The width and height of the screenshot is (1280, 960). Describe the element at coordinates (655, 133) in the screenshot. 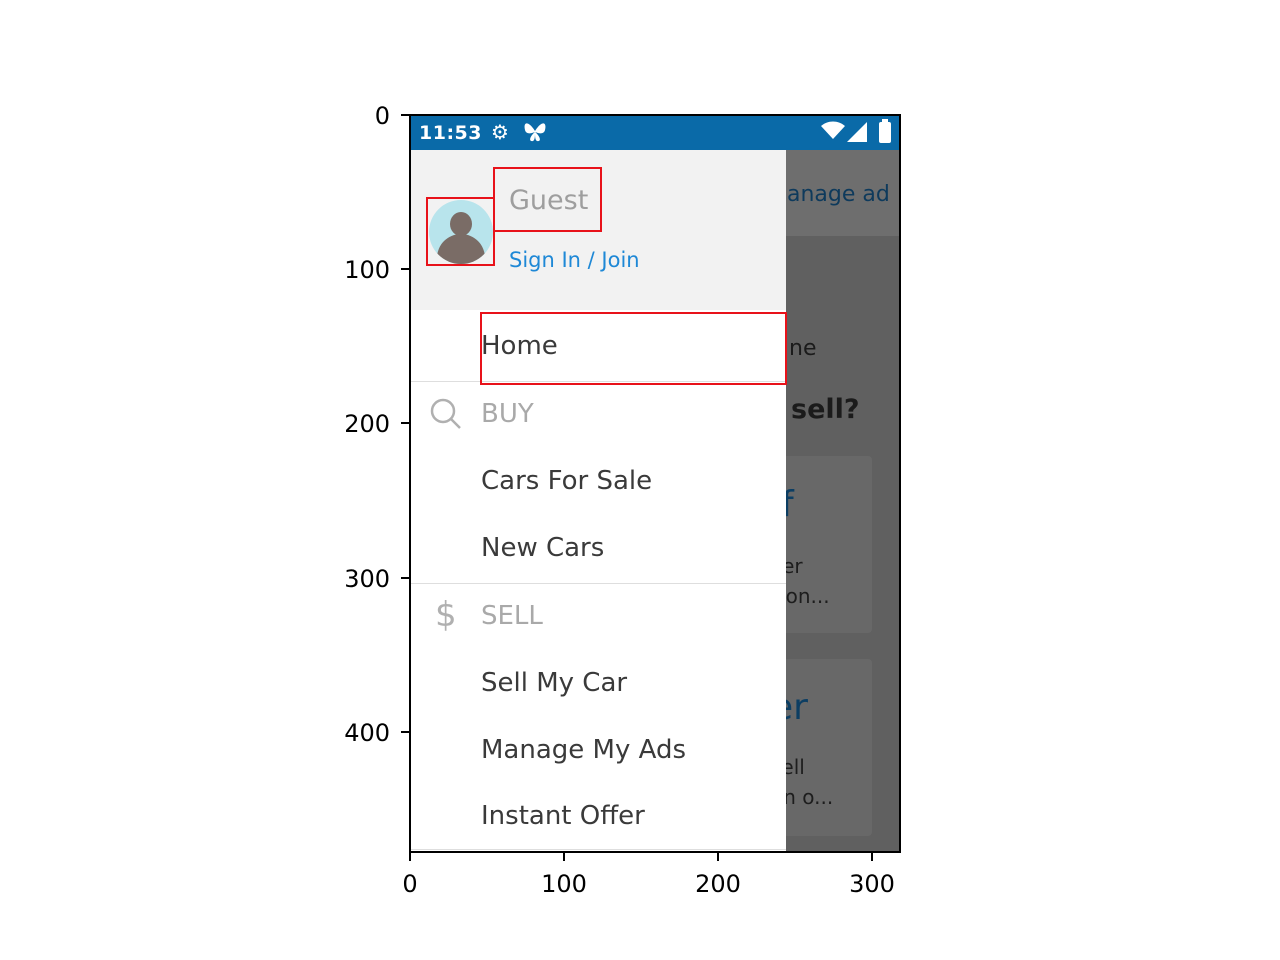

I see `status-bar: 11:53 ⚙` at that location.